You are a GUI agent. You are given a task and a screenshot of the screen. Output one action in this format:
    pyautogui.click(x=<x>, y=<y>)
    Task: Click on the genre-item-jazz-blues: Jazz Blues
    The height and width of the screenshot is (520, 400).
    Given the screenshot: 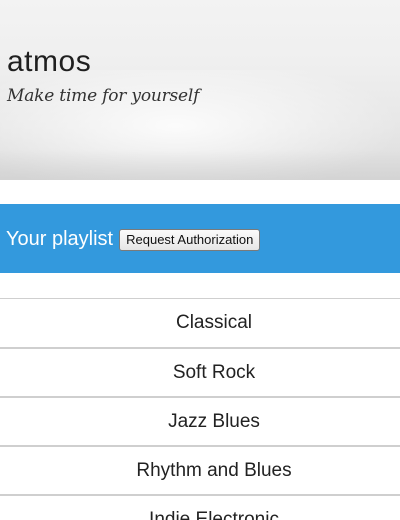 What is the action you would take?
    pyautogui.click(x=200, y=420)
    